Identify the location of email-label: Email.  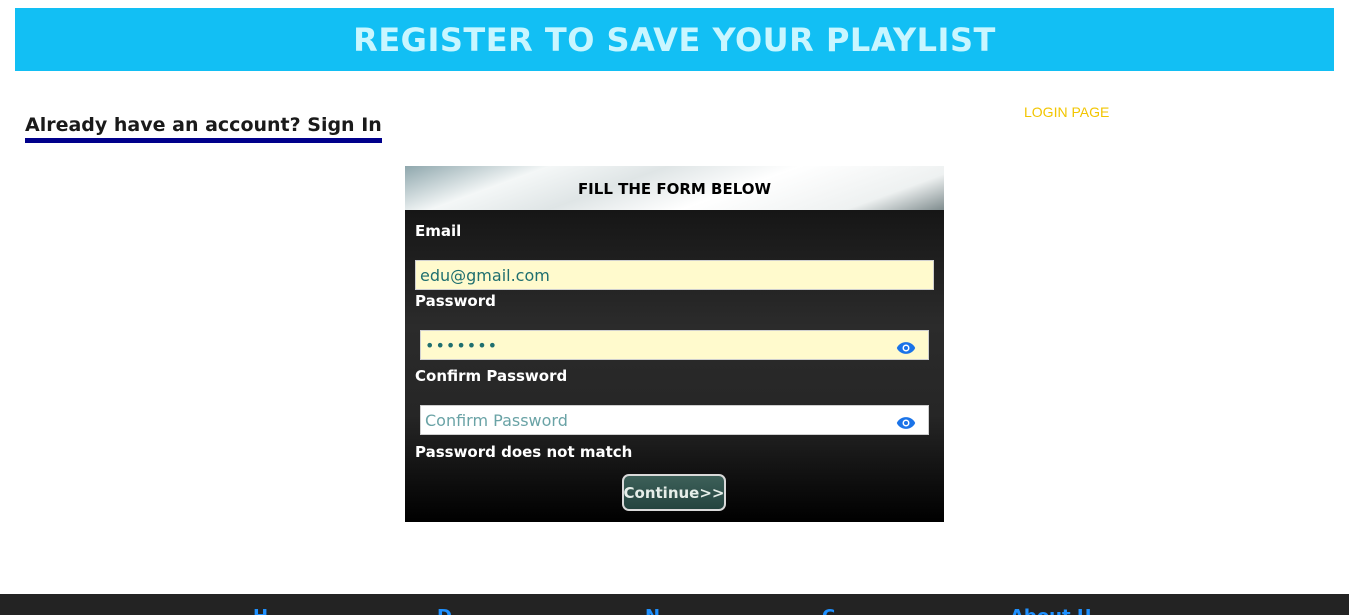
(438, 231).